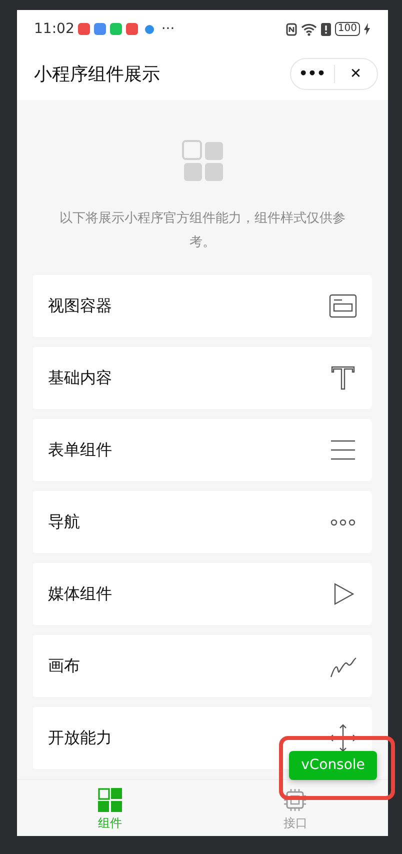 The width and height of the screenshot is (402, 854). Describe the element at coordinates (202, 522) in the screenshot. I see `component-list-item: 导航` at that location.